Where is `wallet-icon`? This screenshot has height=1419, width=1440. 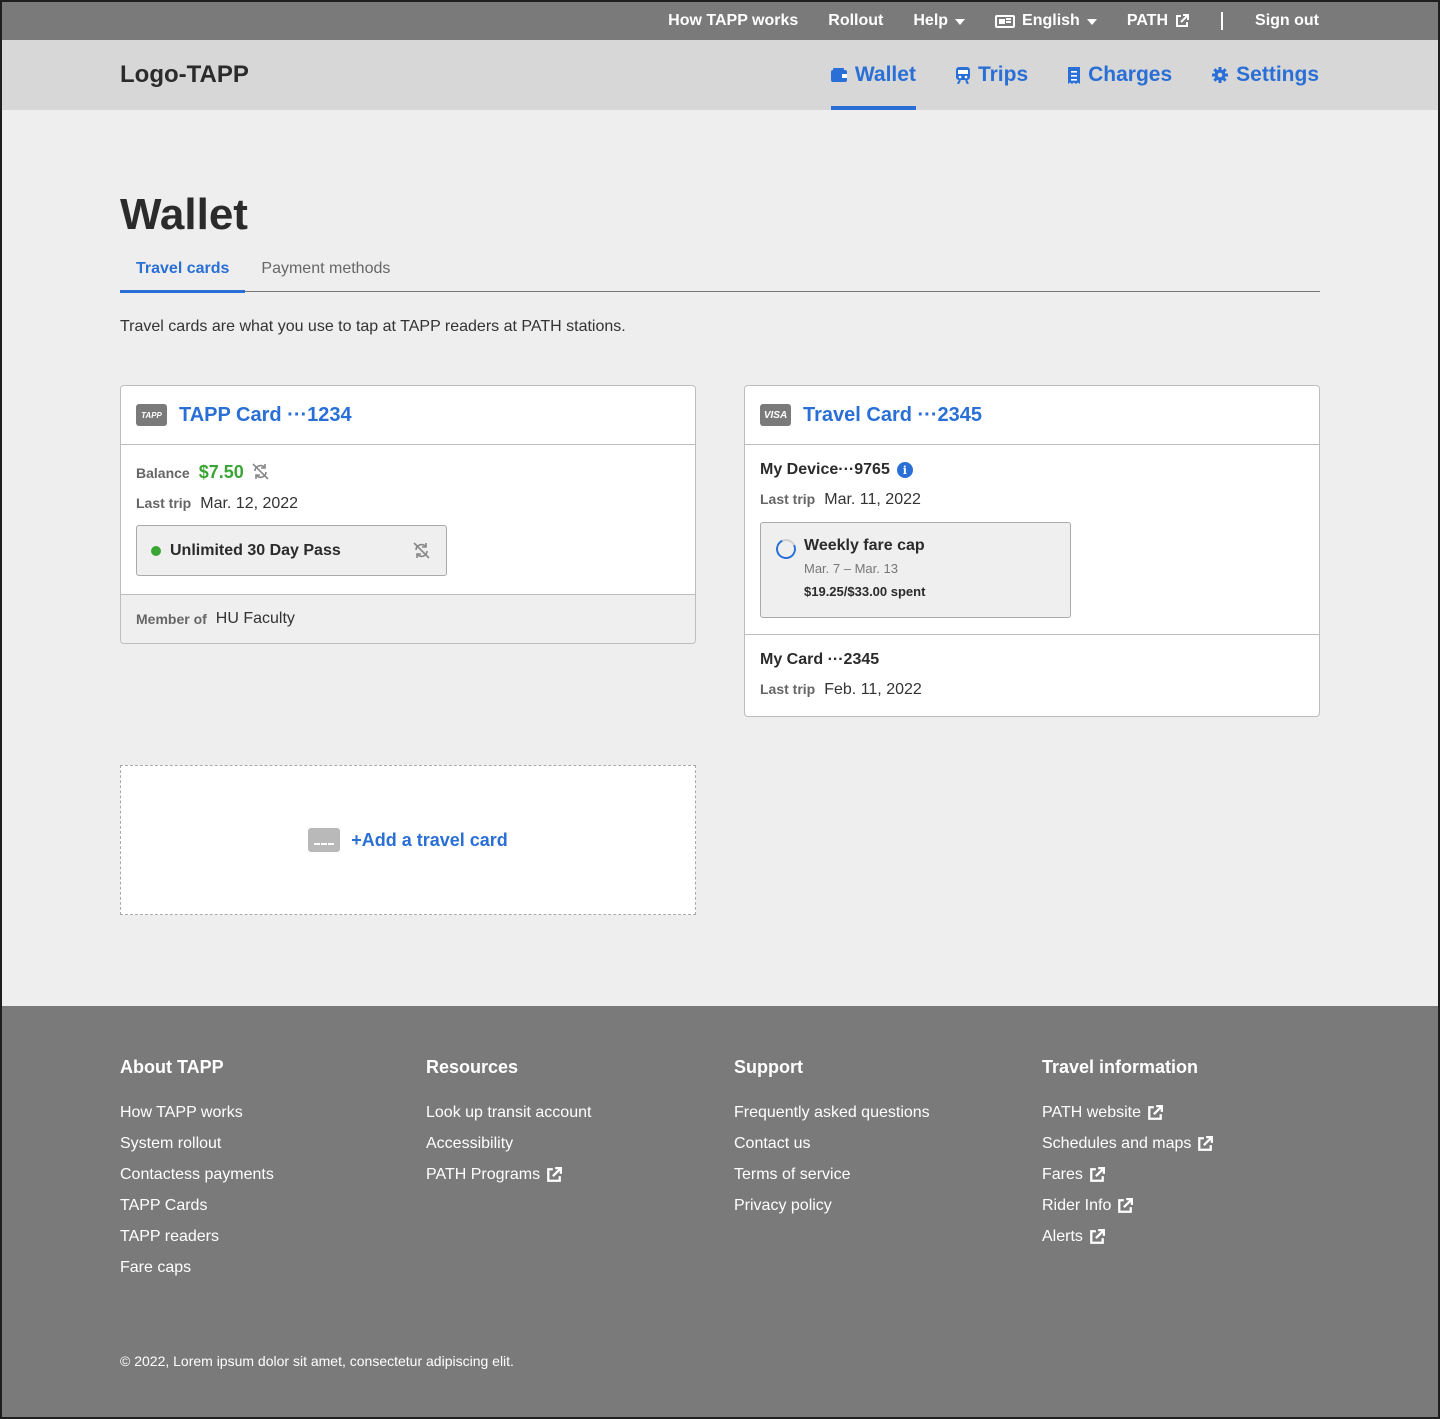
wallet-icon is located at coordinates (838, 75).